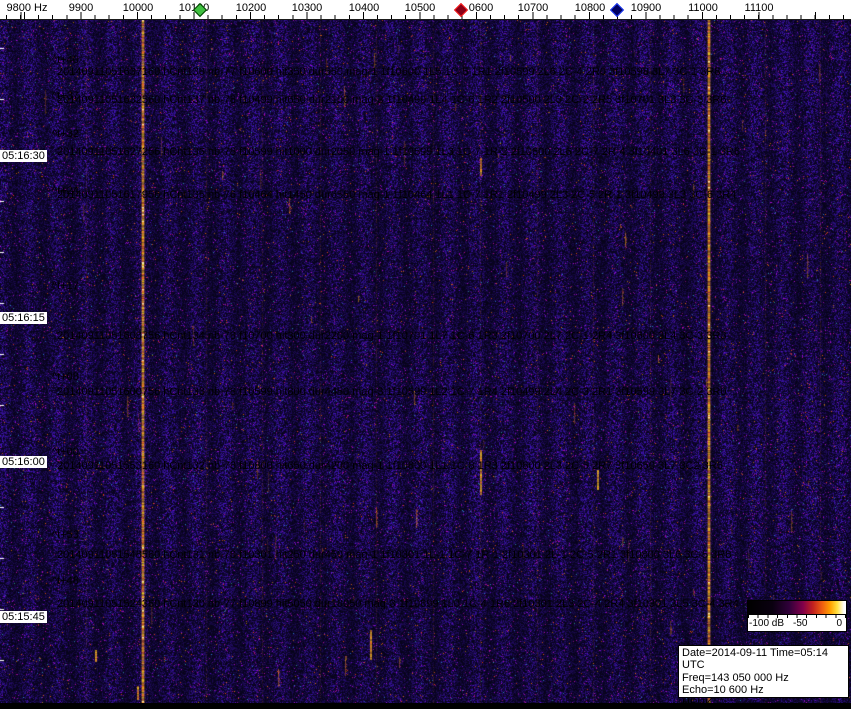  Describe the element at coordinates (735, 677) in the screenshot. I see `info-line-freq: Freq=143 050 000 Hz` at that location.